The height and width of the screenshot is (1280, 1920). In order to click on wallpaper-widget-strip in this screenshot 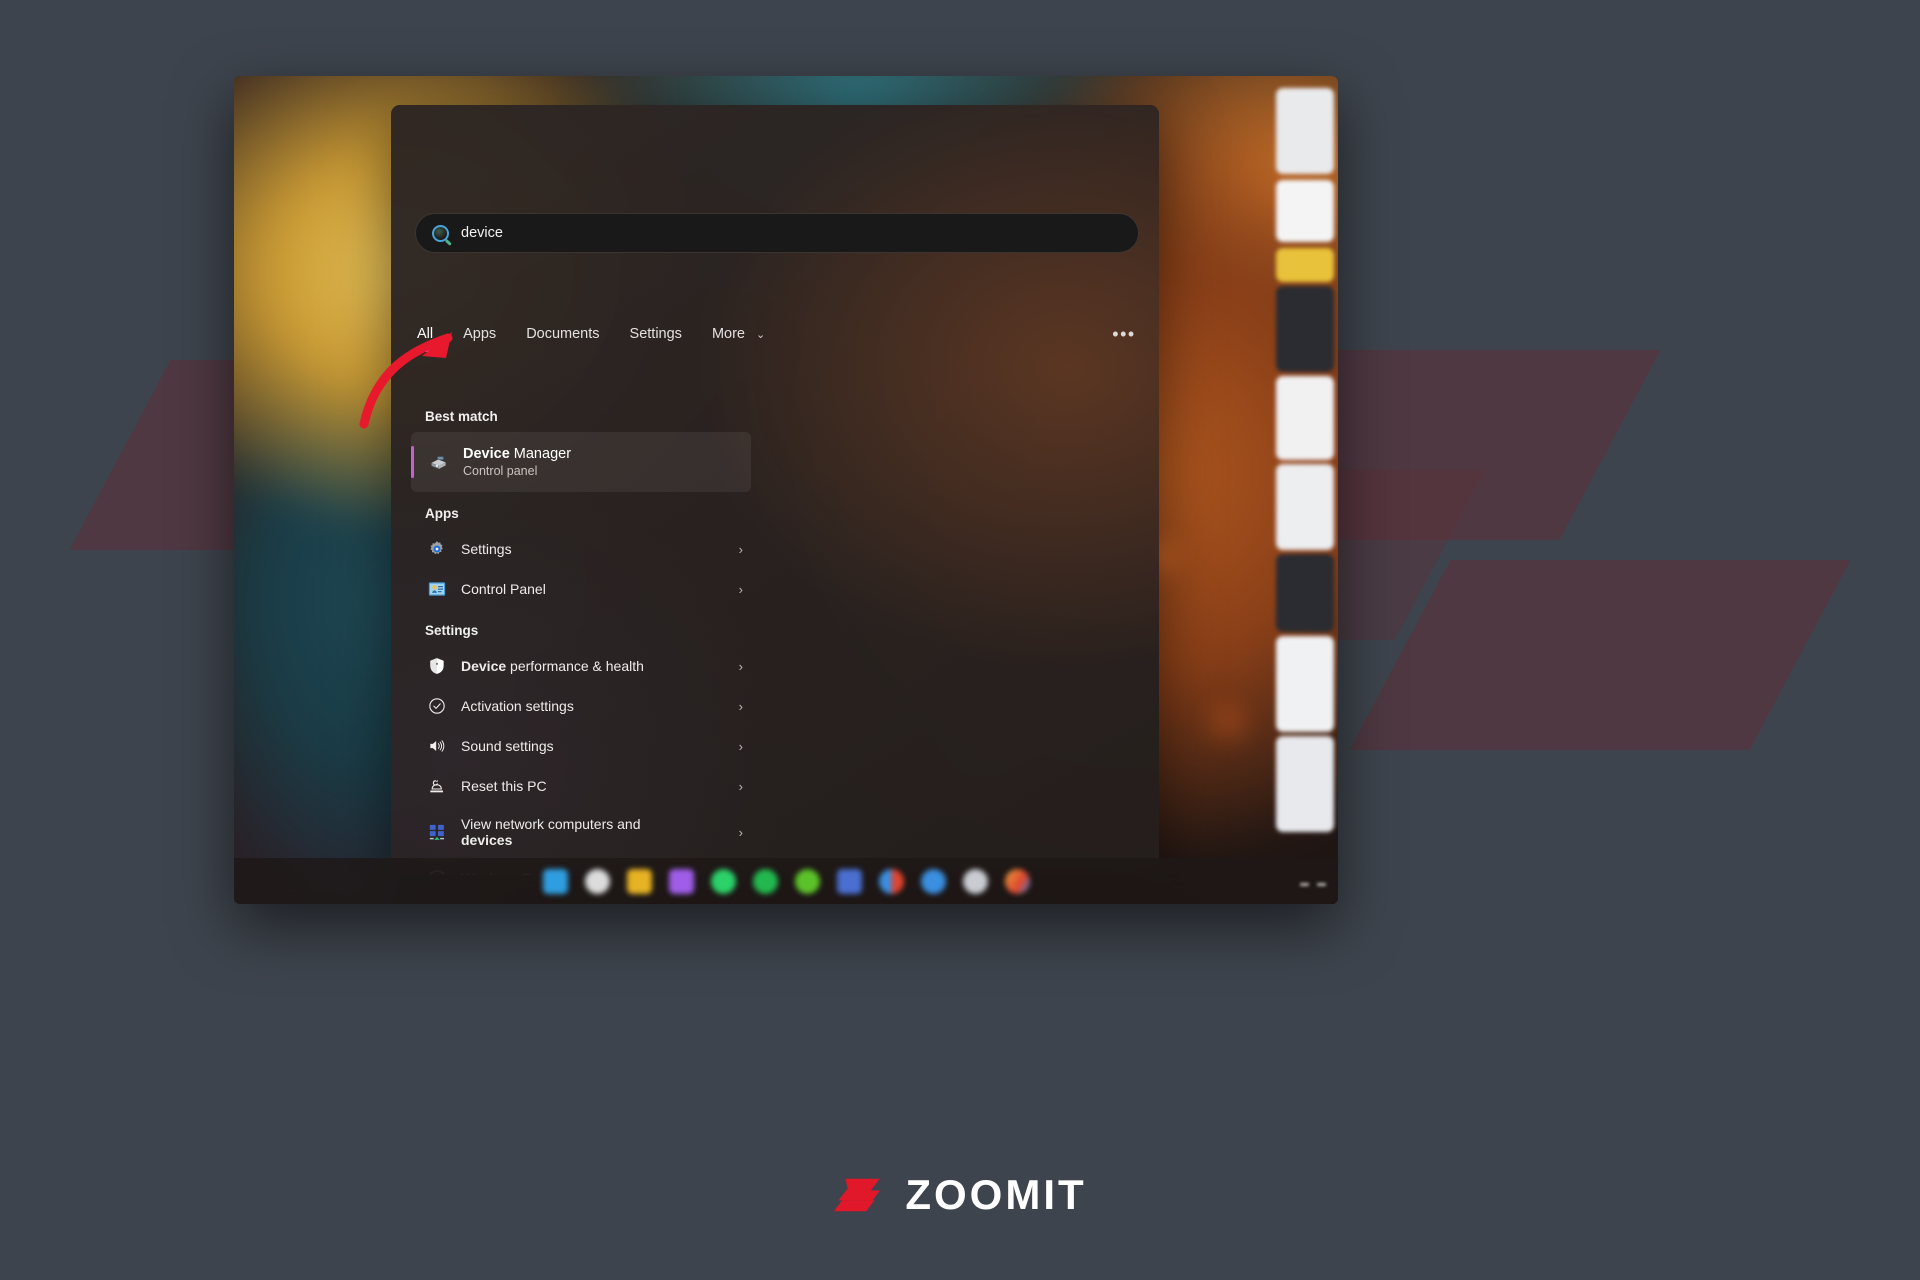, I will do `click(1305, 464)`.